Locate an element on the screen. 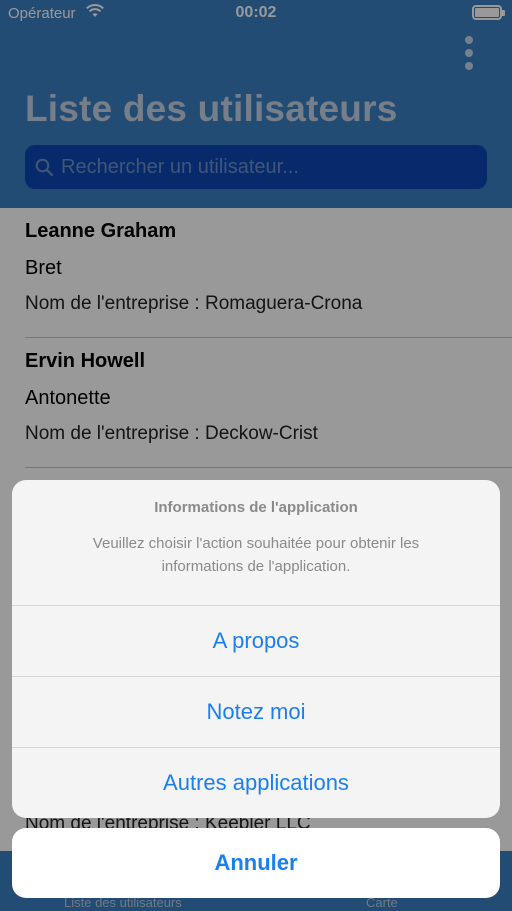 The height and width of the screenshot is (911, 512). cancel-button: Annuler is located at coordinates (256, 863).